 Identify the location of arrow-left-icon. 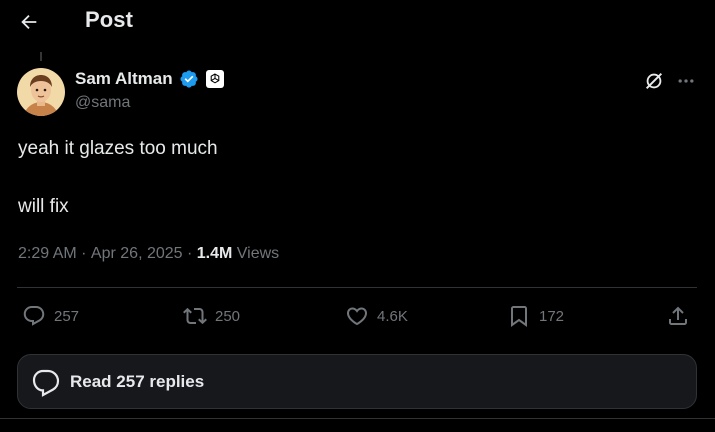
(29, 22).